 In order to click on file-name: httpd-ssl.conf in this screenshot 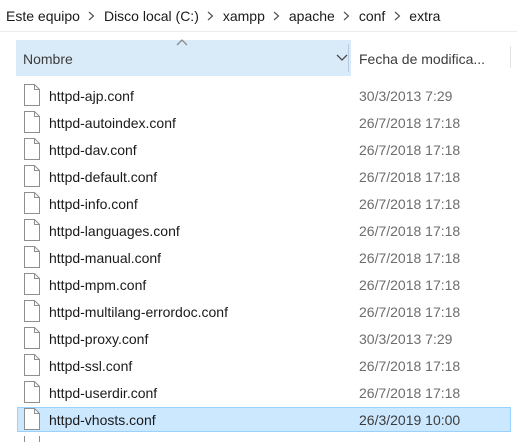, I will do `click(91, 366)`.